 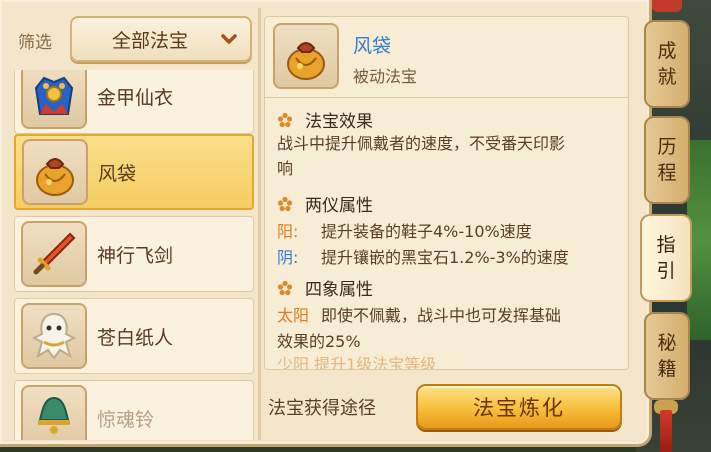 What do you see at coordinates (117, 173) in the screenshot?
I see `list-item-name: 风袋` at bounding box center [117, 173].